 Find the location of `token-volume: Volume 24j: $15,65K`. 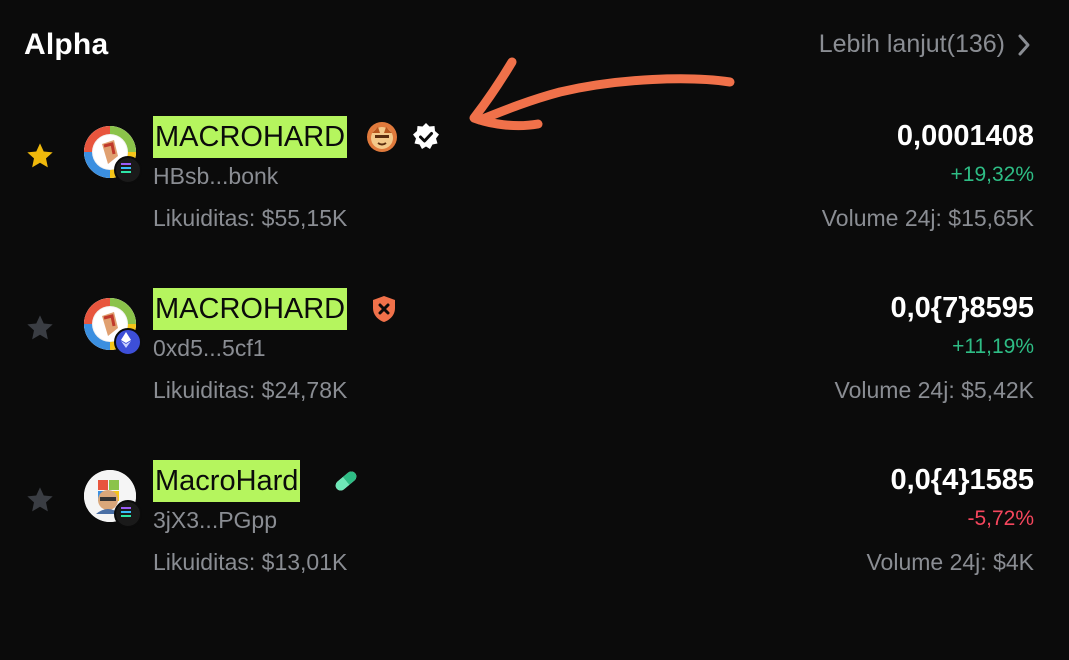

token-volume: Volume 24j: $15,65K is located at coordinates (927, 218).